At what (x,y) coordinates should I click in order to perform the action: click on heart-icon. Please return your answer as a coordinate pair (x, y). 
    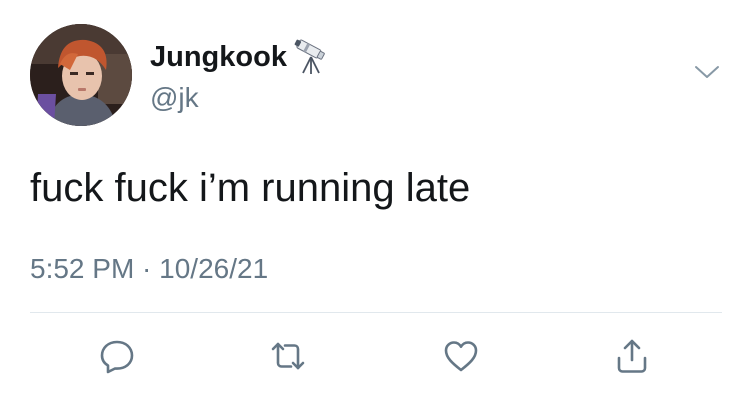
    Looking at the image, I should click on (461, 356).